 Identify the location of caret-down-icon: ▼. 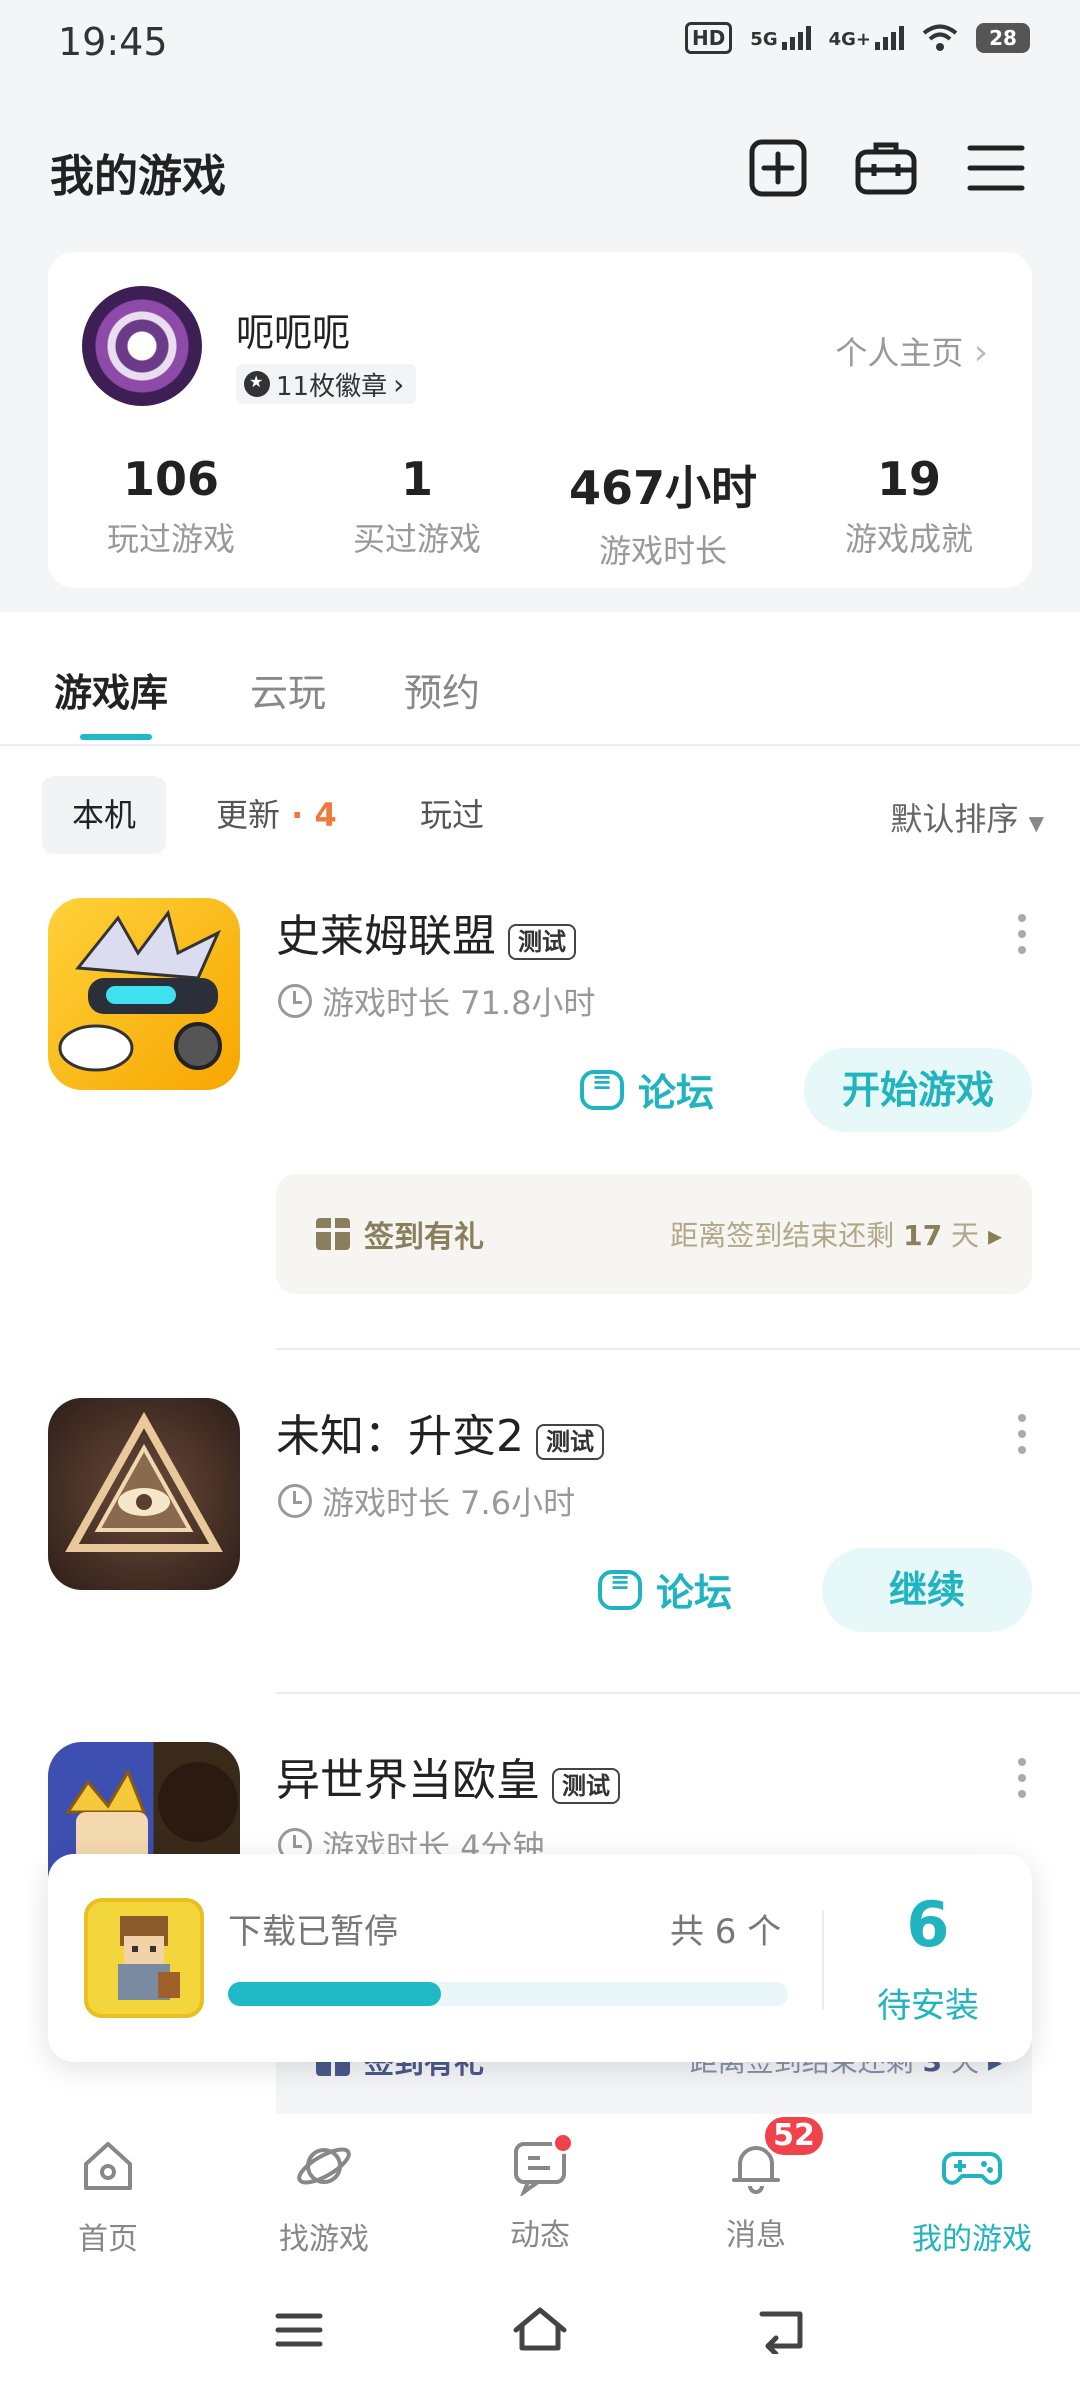
(1036, 823).